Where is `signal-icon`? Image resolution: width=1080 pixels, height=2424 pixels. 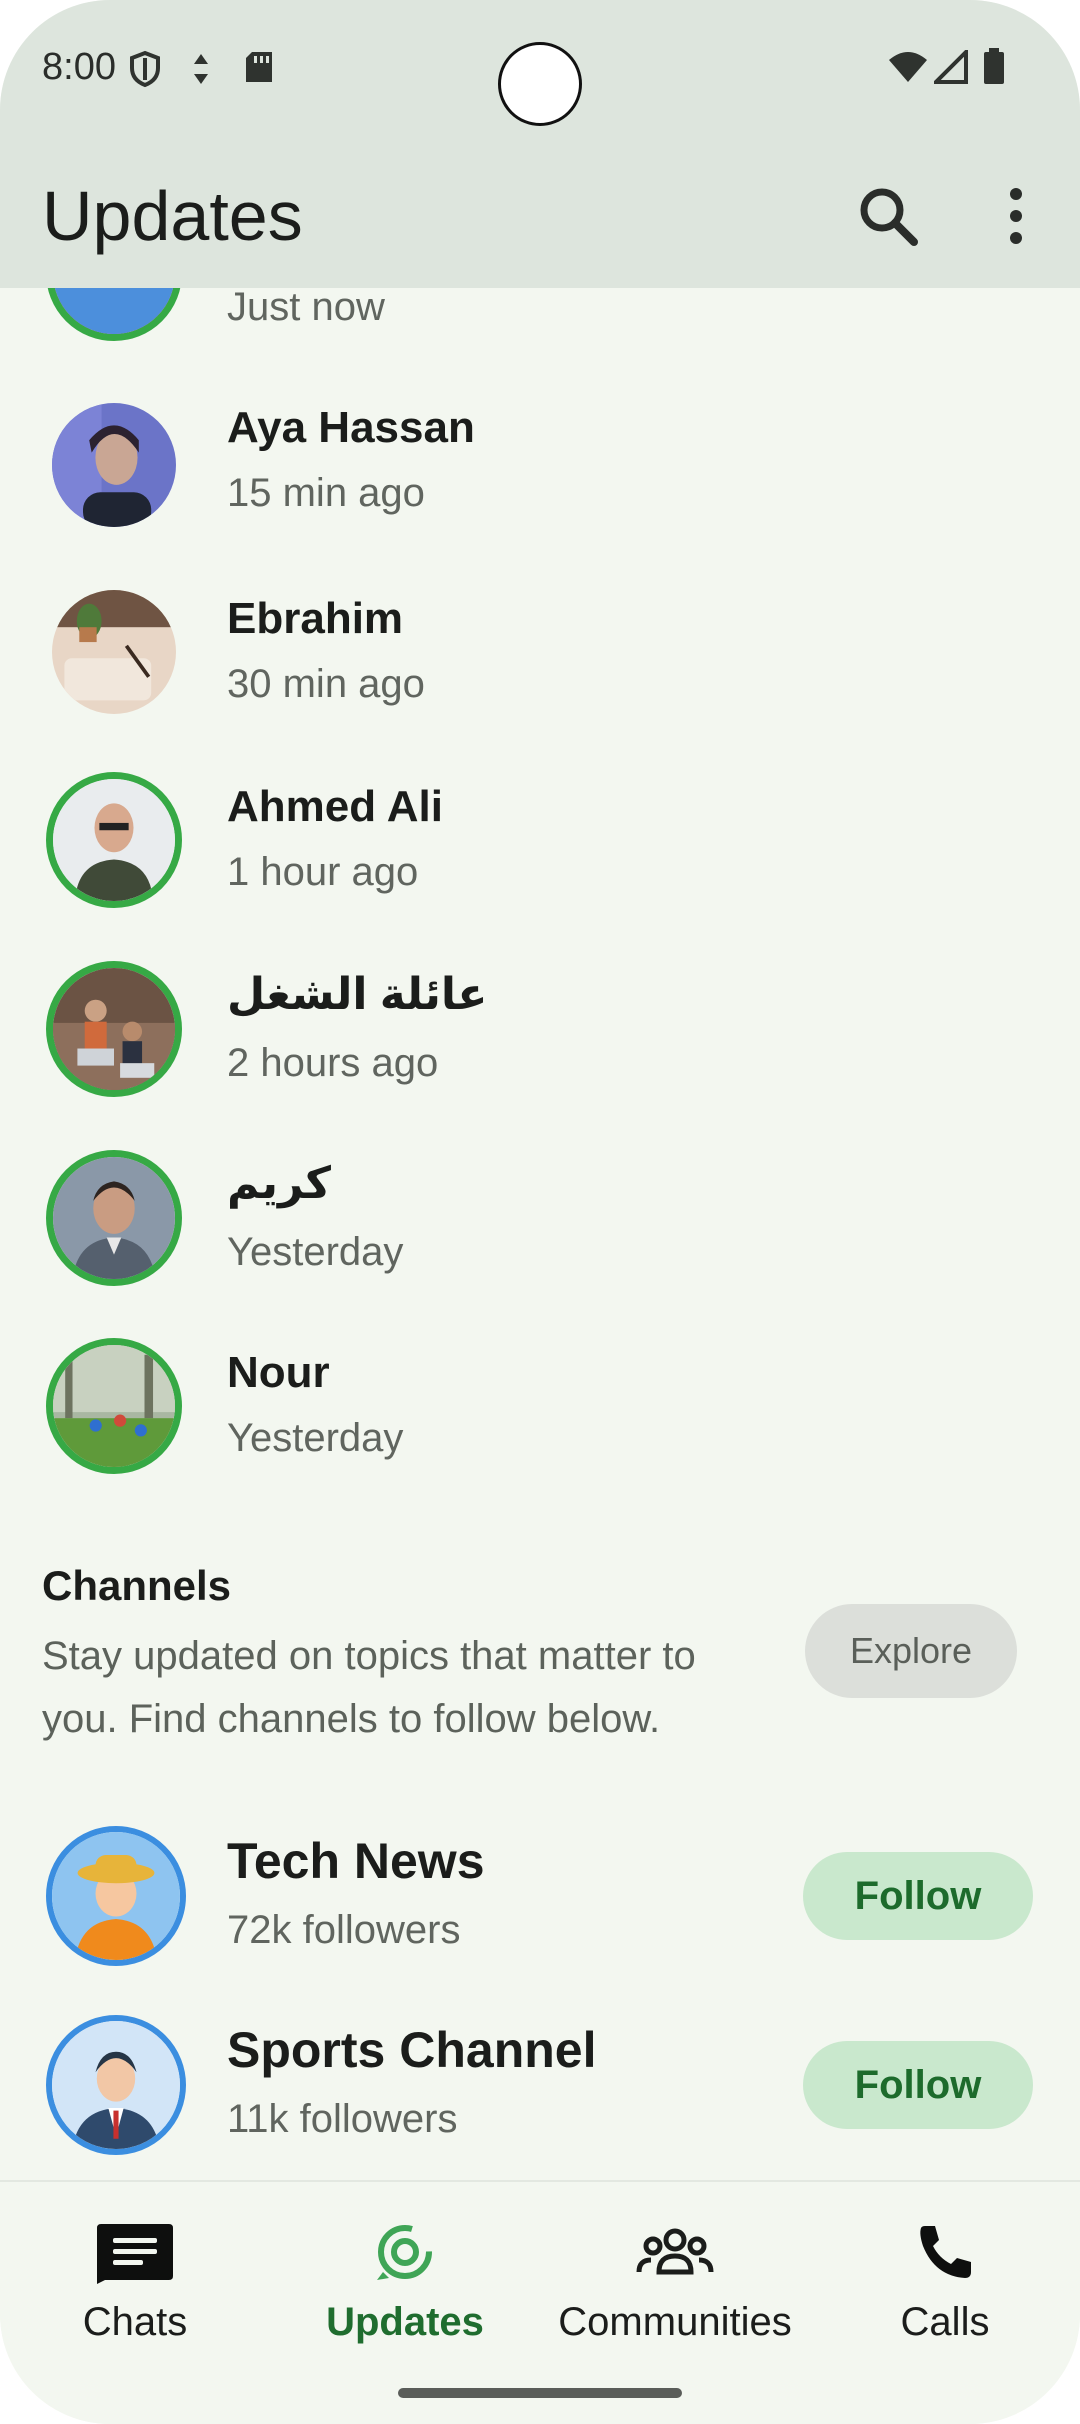 signal-icon is located at coordinates (951, 67).